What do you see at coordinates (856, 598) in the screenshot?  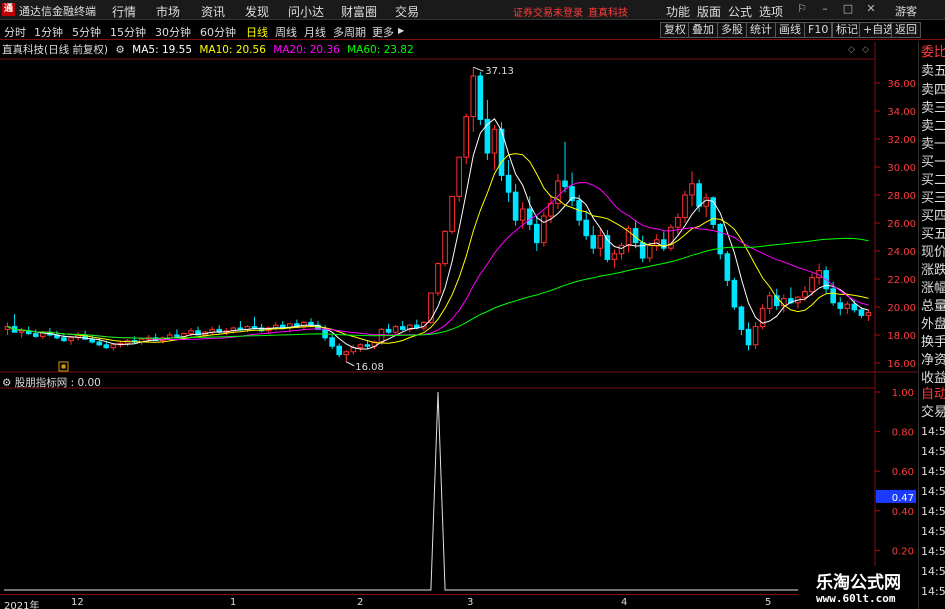 I see `watermark-url: www.60lt.com` at bounding box center [856, 598].